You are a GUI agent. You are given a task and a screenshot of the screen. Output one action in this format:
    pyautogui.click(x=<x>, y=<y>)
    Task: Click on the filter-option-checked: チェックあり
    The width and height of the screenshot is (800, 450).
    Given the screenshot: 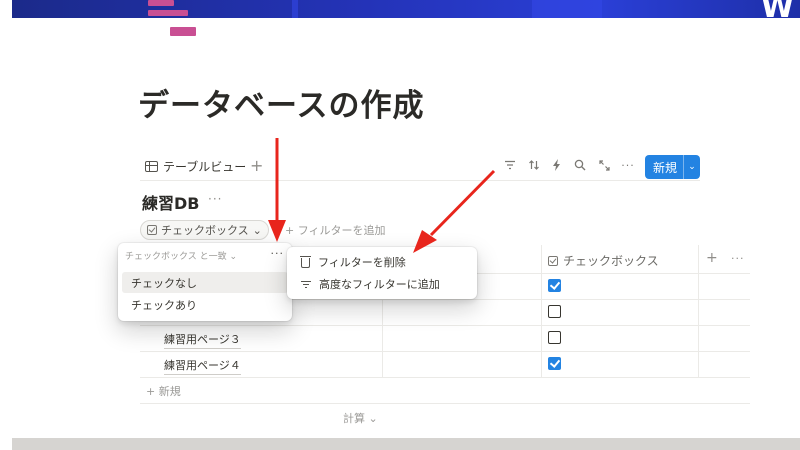 What is the action you would take?
    pyautogui.click(x=205, y=304)
    